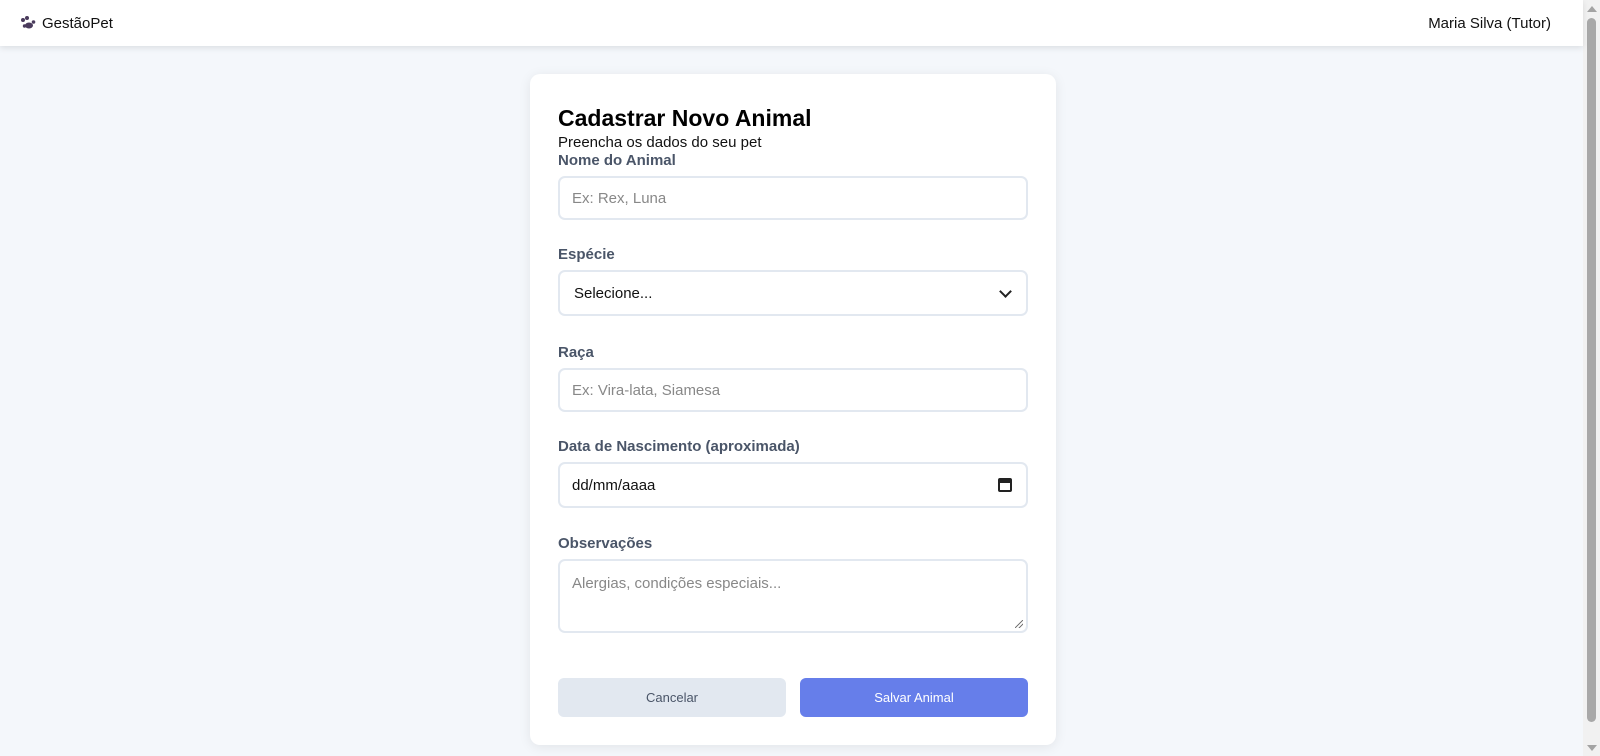 This screenshot has width=1600, height=756. Describe the element at coordinates (77, 23) in the screenshot. I see `brand-name: GestãoPet` at that location.